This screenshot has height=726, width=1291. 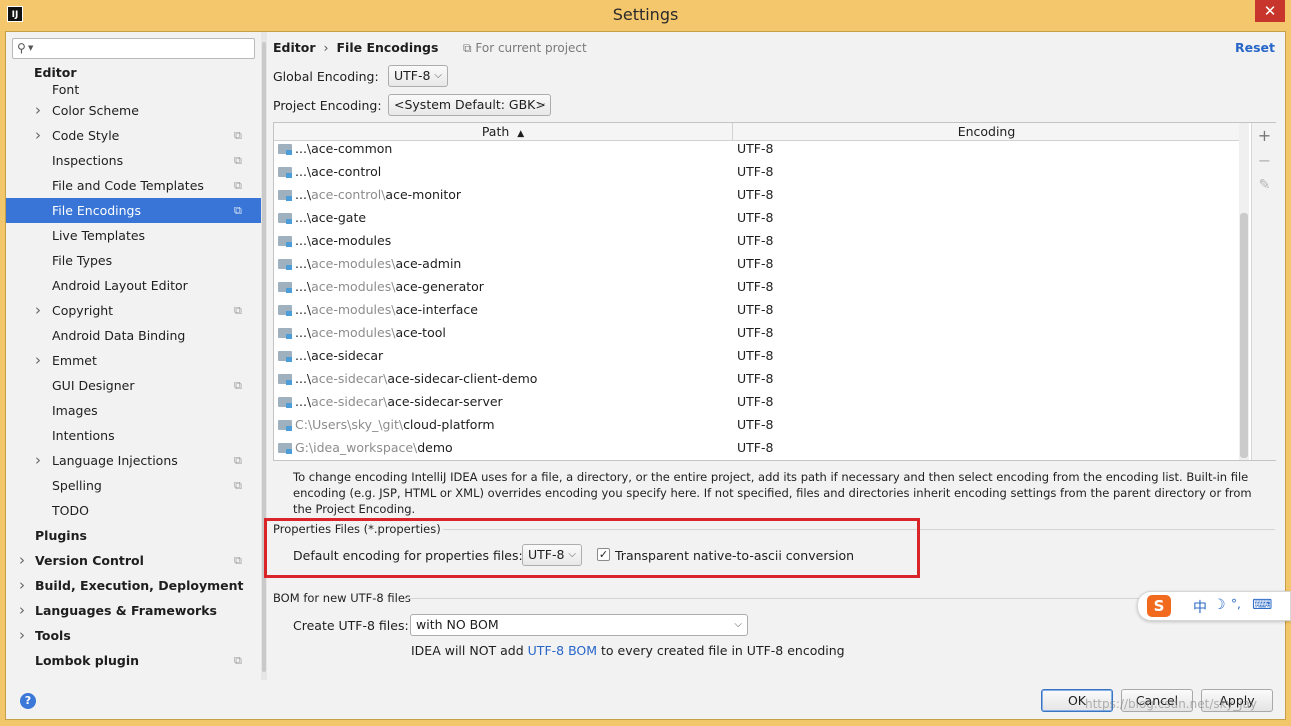 What do you see at coordinates (133, 285) in the screenshot?
I see `sidebar-item-android-layout-editor: Android Layout Editor` at bounding box center [133, 285].